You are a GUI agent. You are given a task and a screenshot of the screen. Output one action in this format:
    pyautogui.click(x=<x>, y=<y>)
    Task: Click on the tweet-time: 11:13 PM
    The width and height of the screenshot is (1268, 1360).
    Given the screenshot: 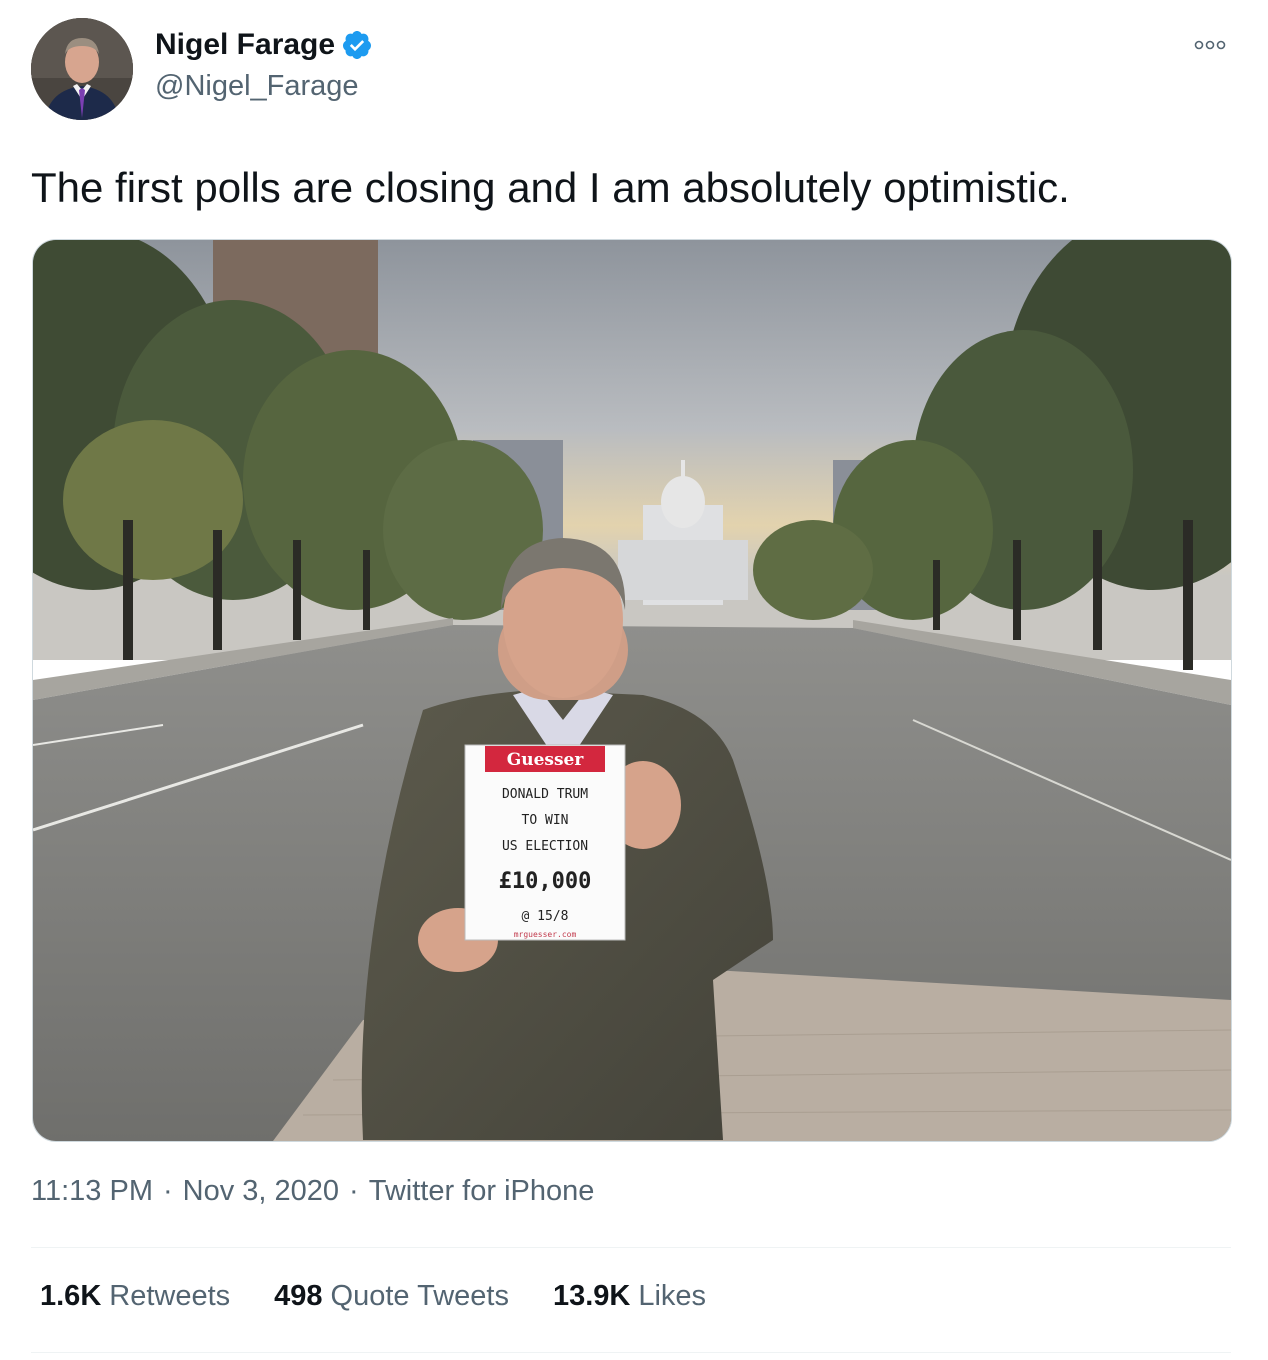 What is the action you would take?
    pyautogui.click(x=92, y=1191)
    